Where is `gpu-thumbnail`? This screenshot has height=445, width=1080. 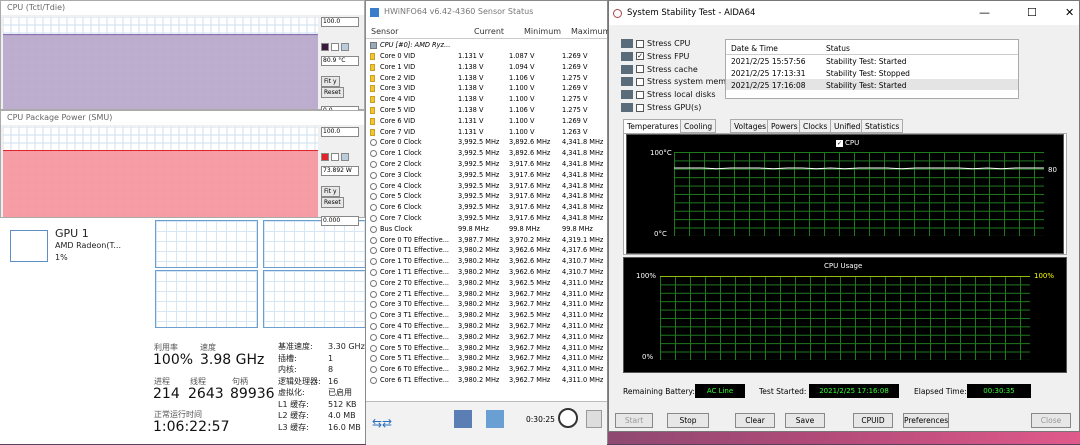
gpu-thumbnail is located at coordinates (29, 246).